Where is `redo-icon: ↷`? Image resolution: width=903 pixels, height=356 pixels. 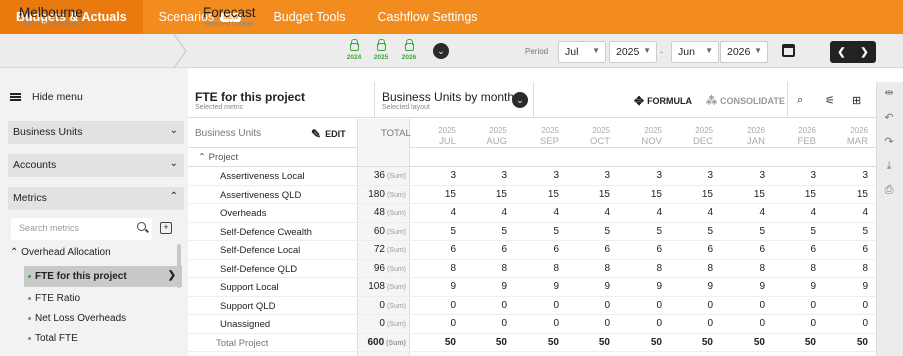
redo-icon: ↷ is located at coordinates (889, 141).